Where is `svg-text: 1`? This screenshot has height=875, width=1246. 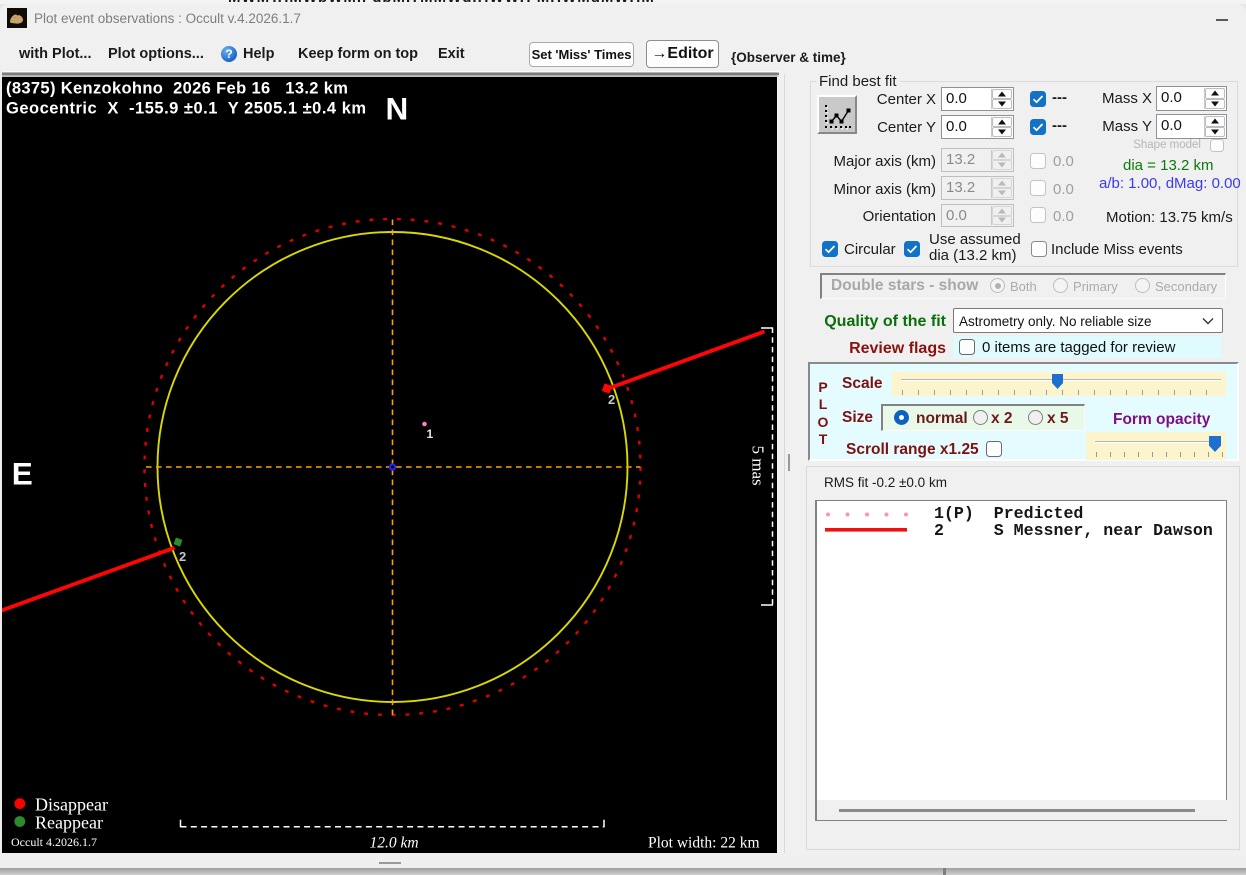 svg-text: 1 is located at coordinates (430, 434).